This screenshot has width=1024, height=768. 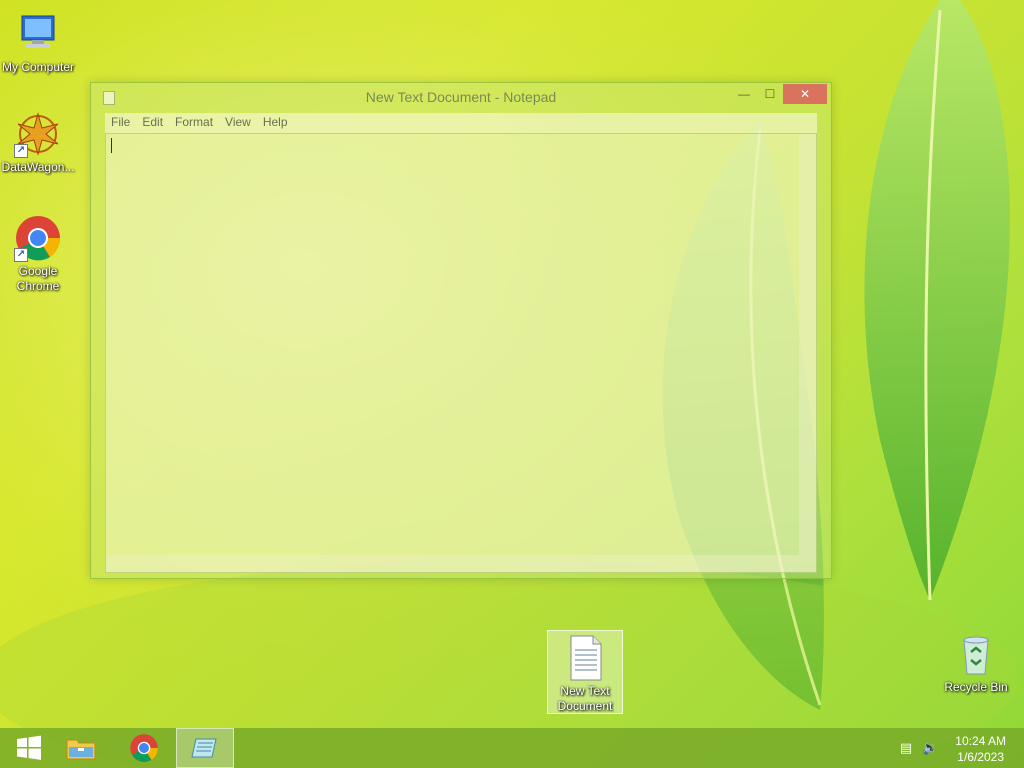 I want to click on chrome-icon: ↗, so click(x=38, y=238).